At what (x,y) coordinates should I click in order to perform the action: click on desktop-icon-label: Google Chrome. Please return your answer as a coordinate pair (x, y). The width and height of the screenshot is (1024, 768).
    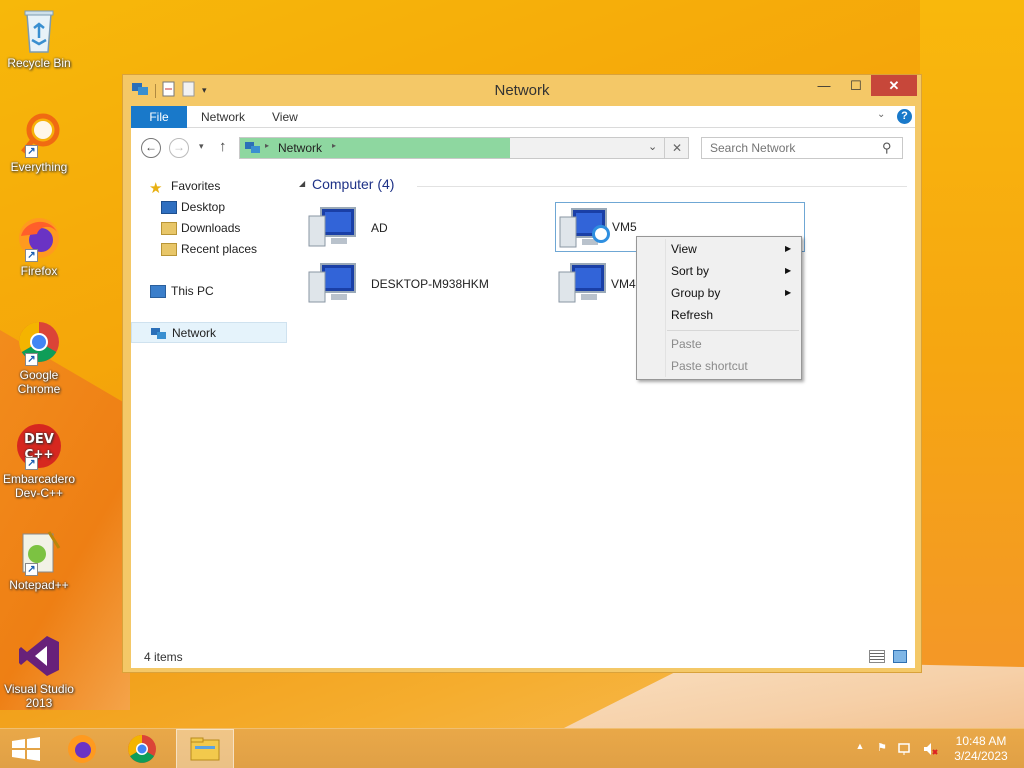
    Looking at the image, I should click on (39, 382).